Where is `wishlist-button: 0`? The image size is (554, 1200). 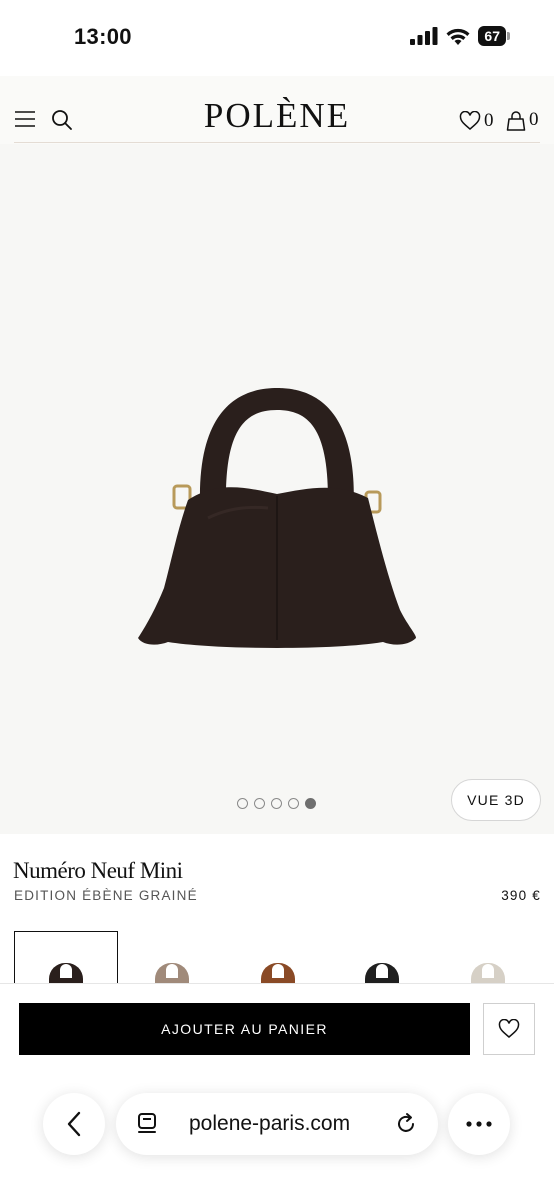
wishlist-button: 0 is located at coordinates (476, 121).